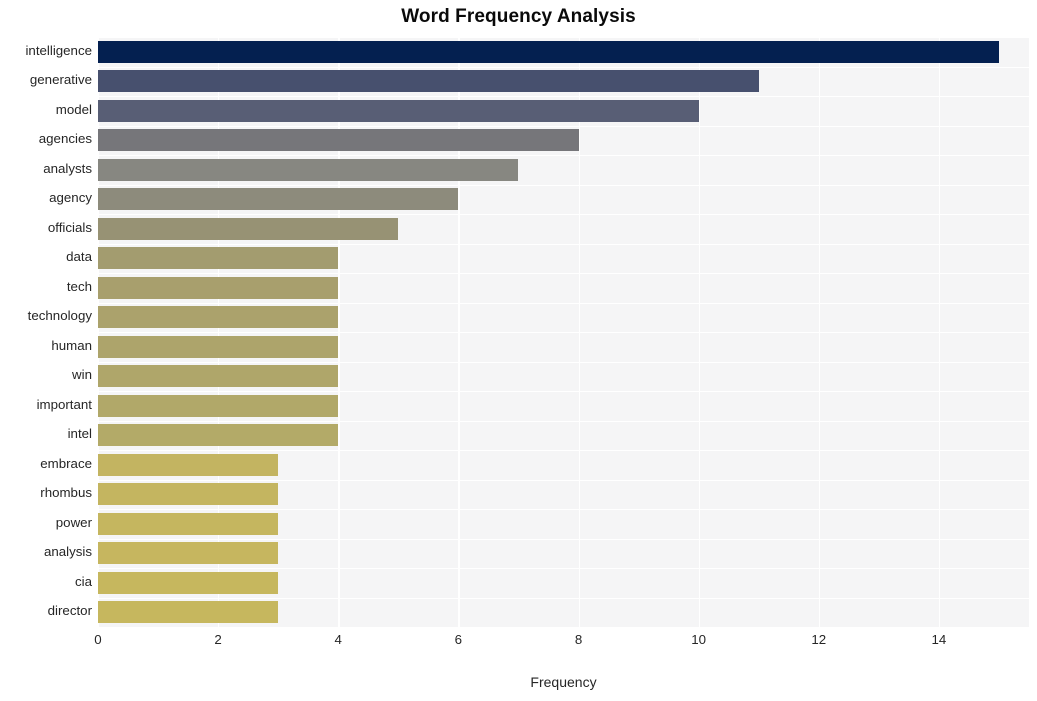  Describe the element at coordinates (69, 227) in the screenshot. I see `y-tick-label: officials` at that location.